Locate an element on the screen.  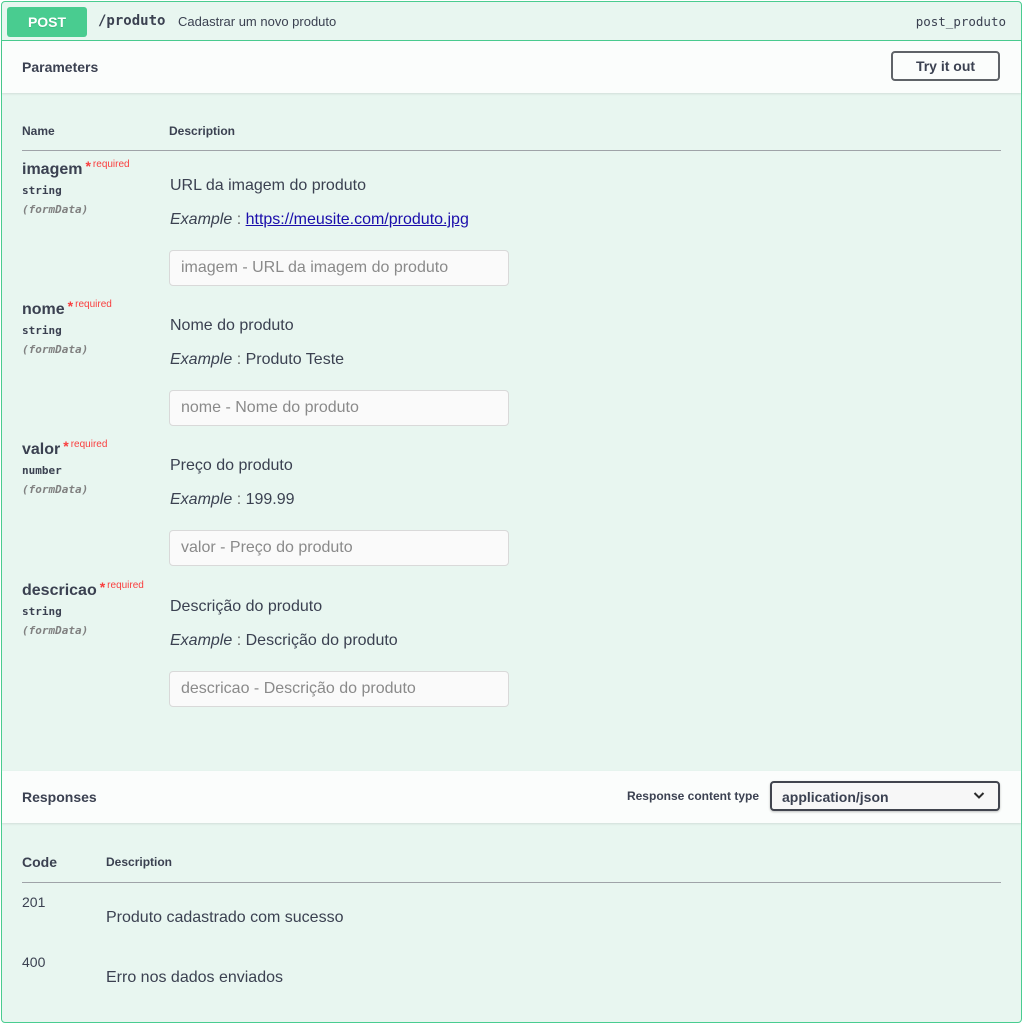
example-value: Produto Teste is located at coordinates (295, 359).